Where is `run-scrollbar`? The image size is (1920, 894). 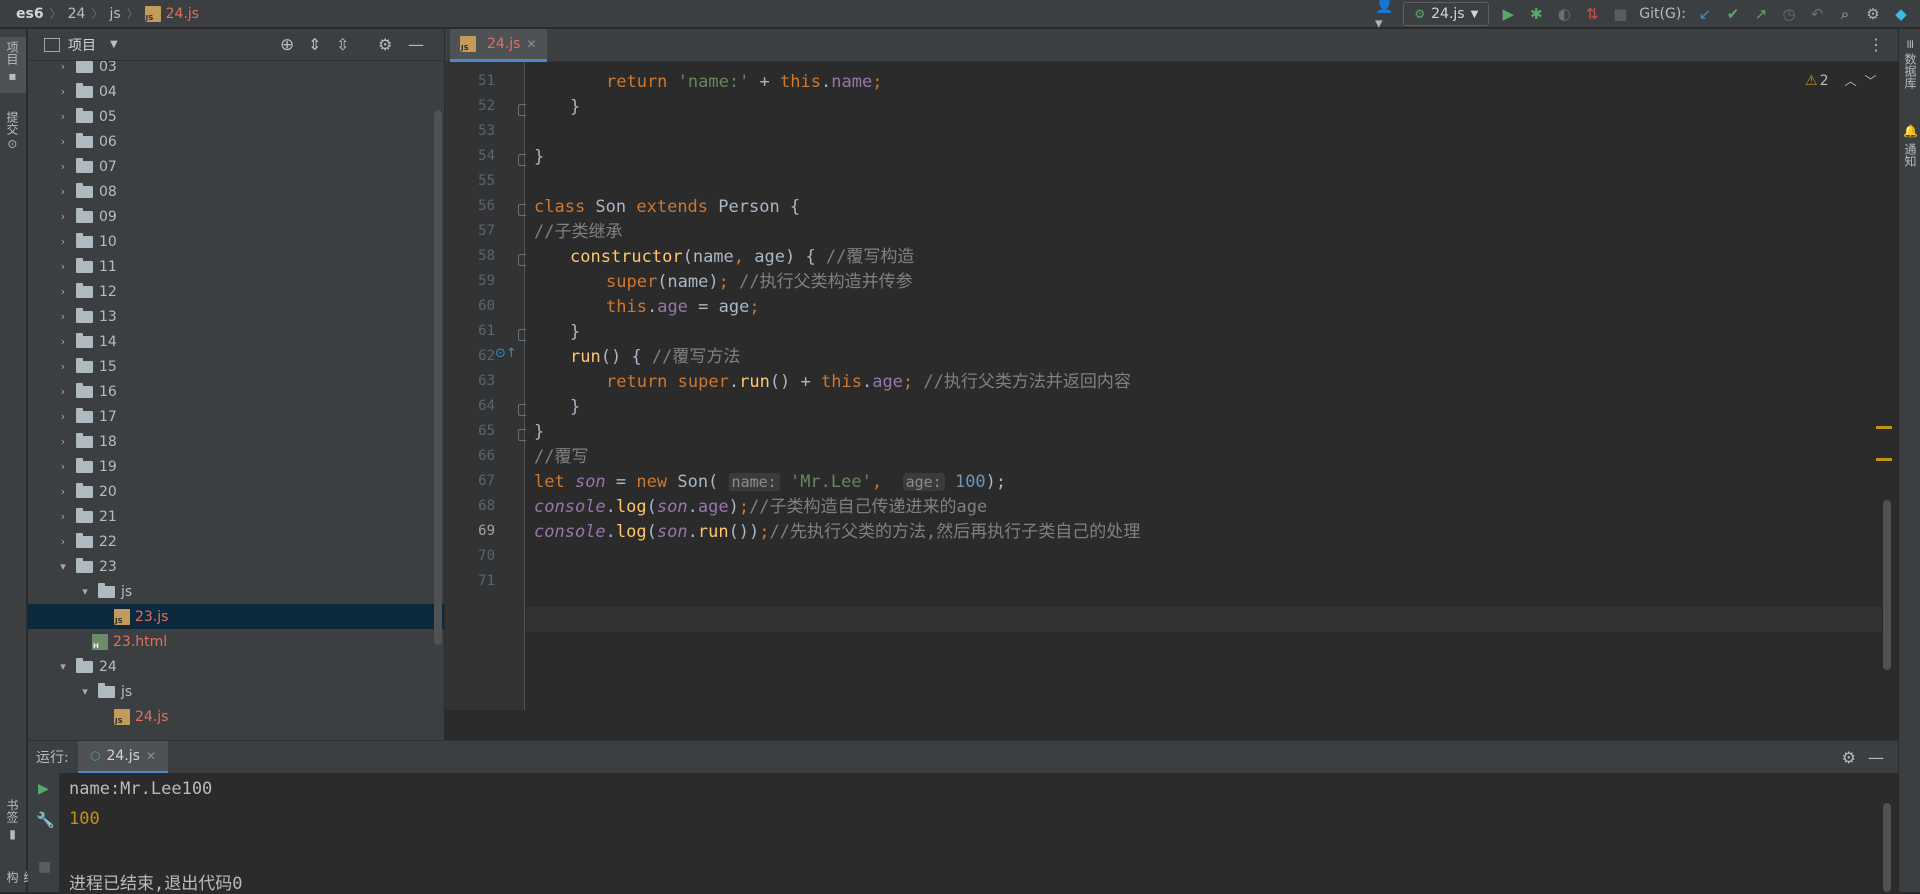
run-scrollbar is located at coordinates (1887, 847).